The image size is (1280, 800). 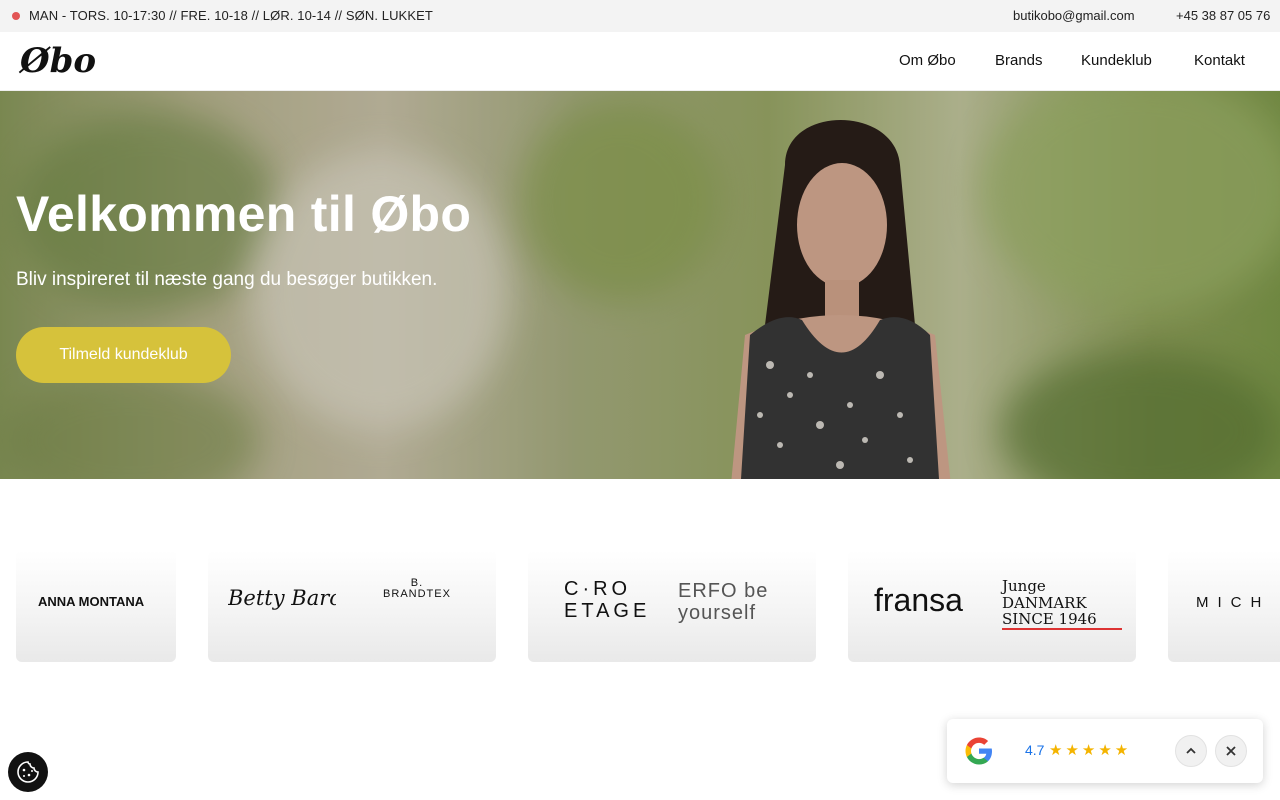 What do you see at coordinates (1219, 60) in the screenshot?
I see `nav-kontakt: Kontakt` at bounding box center [1219, 60].